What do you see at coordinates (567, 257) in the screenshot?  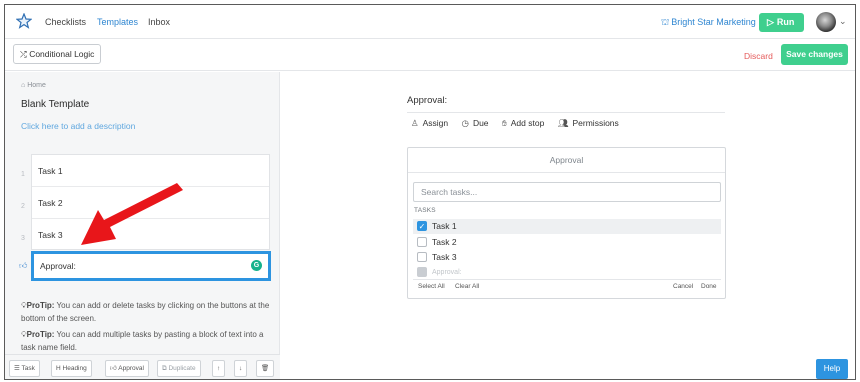 I see `task-checkbox-row: Task 3` at bounding box center [567, 257].